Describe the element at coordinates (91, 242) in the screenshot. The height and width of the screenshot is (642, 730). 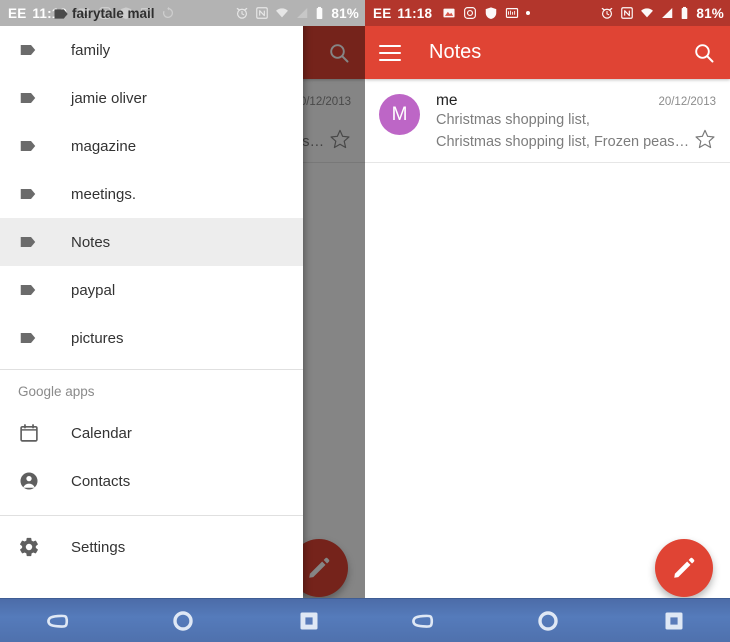
I see `sidebar-item-label: Notes` at that location.